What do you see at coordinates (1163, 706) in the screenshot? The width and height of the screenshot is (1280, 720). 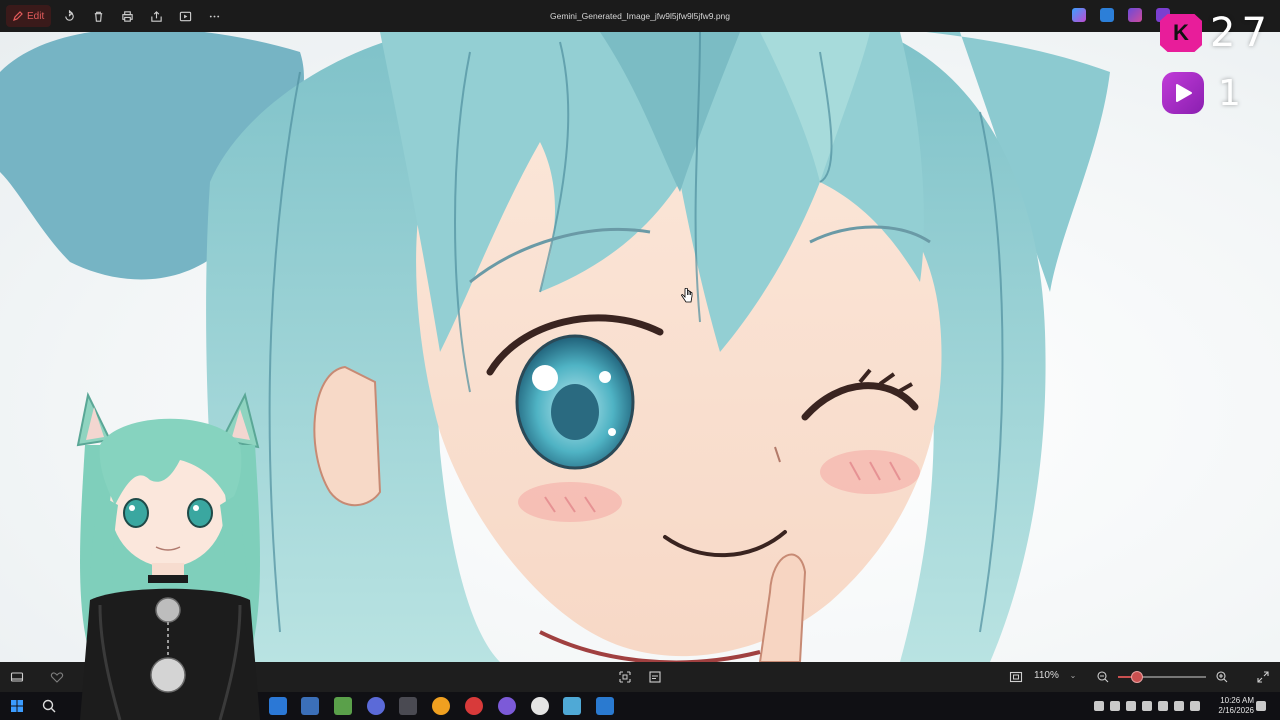 I see `wifi-icon` at bounding box center [1163, 706].